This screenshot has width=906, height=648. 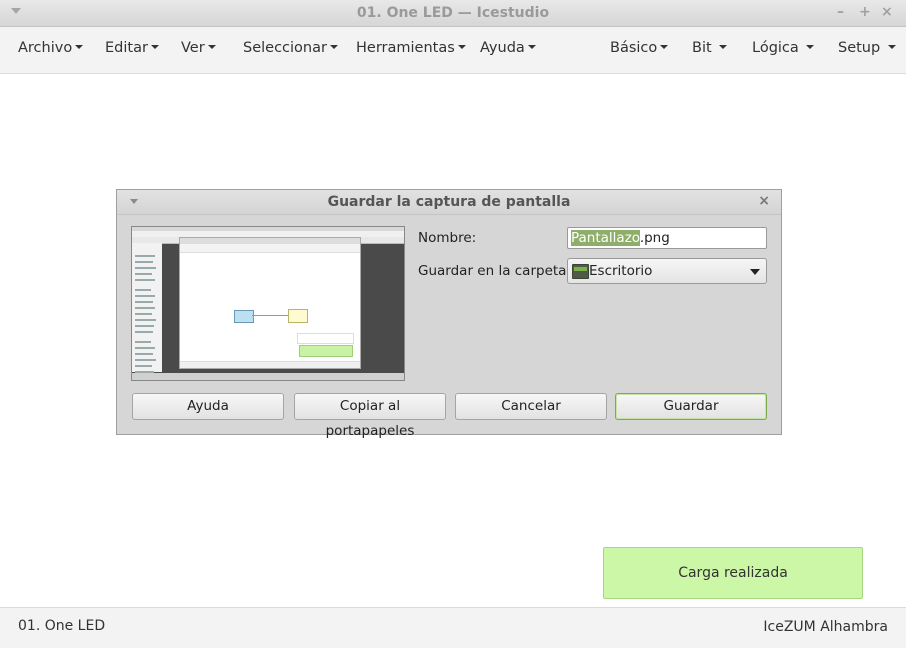 I want to click on name-label: Nombre:, so click(x=447, y=238).